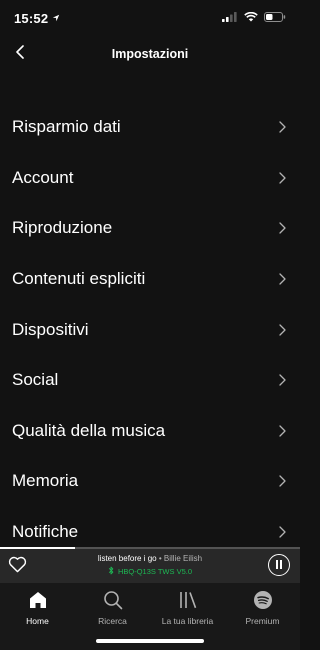 The image size is (320, 650). I want to click on status-right, so click(254, 18).